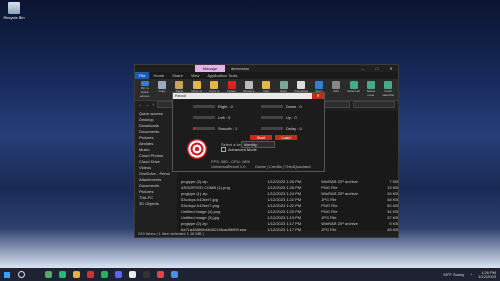 The height and width of the screenshot is (281, 500). What do you see at coordinates (204, 117) in the screenshot?
I see `slider-left` at bounding box center [204, 117].